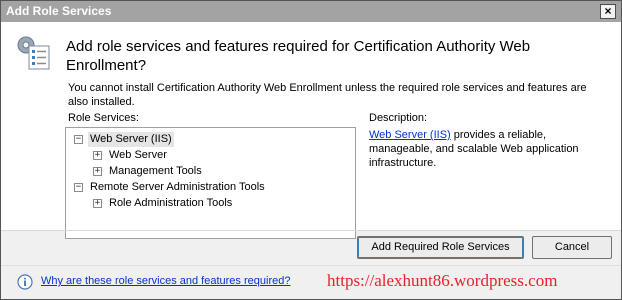 The width and height of the screenshot is (622, 300). I want to click on title-bar: Add Role Services ×, so click(311, 11).